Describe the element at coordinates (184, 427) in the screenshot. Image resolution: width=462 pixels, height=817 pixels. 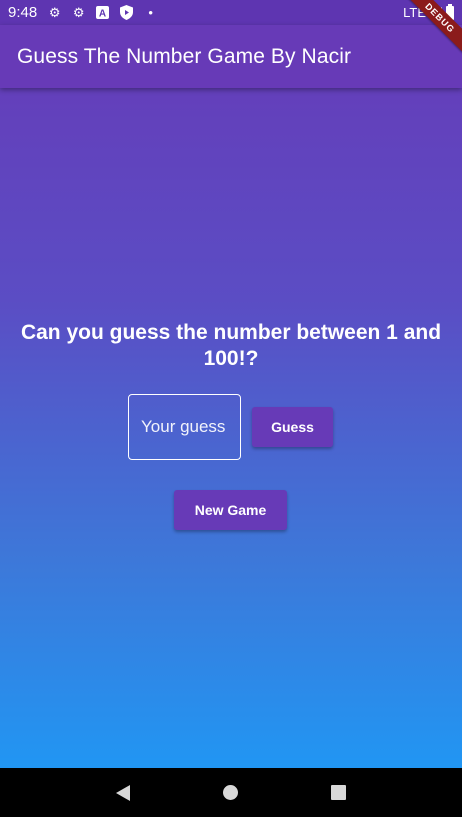
I see `guess-input` at that location.